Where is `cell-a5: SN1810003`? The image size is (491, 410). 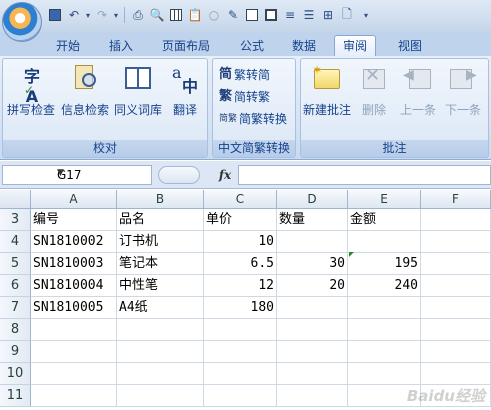
cell-a5: SN1810003 is located at coordinates (74, 264).